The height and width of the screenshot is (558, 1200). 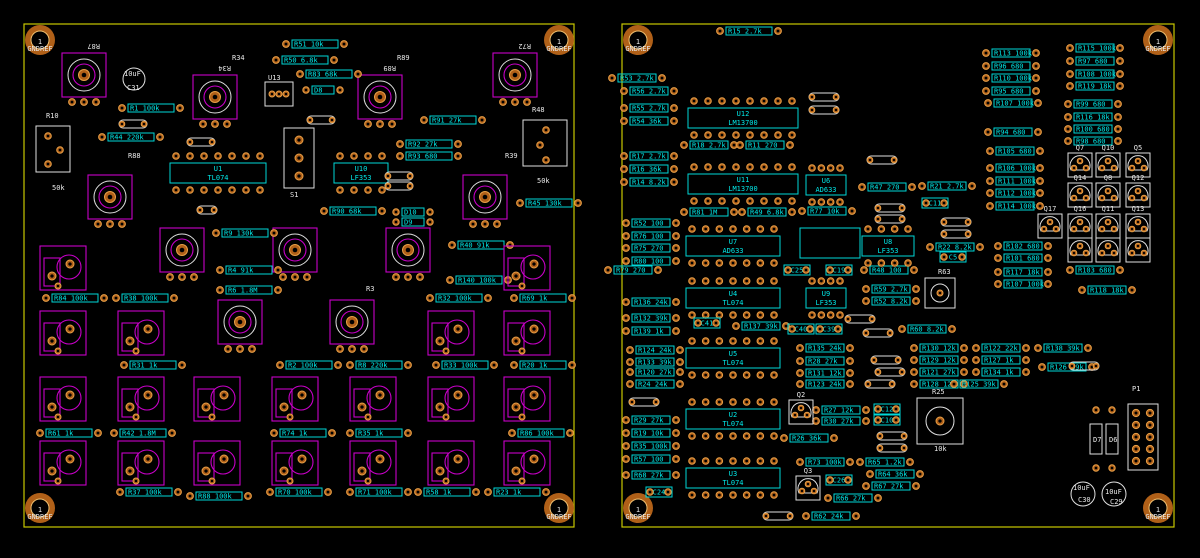 What do you see at coordinates (887, 271) in the screenshot?
I see `resistor-label: R48 100` at bounding box center [887, 271].